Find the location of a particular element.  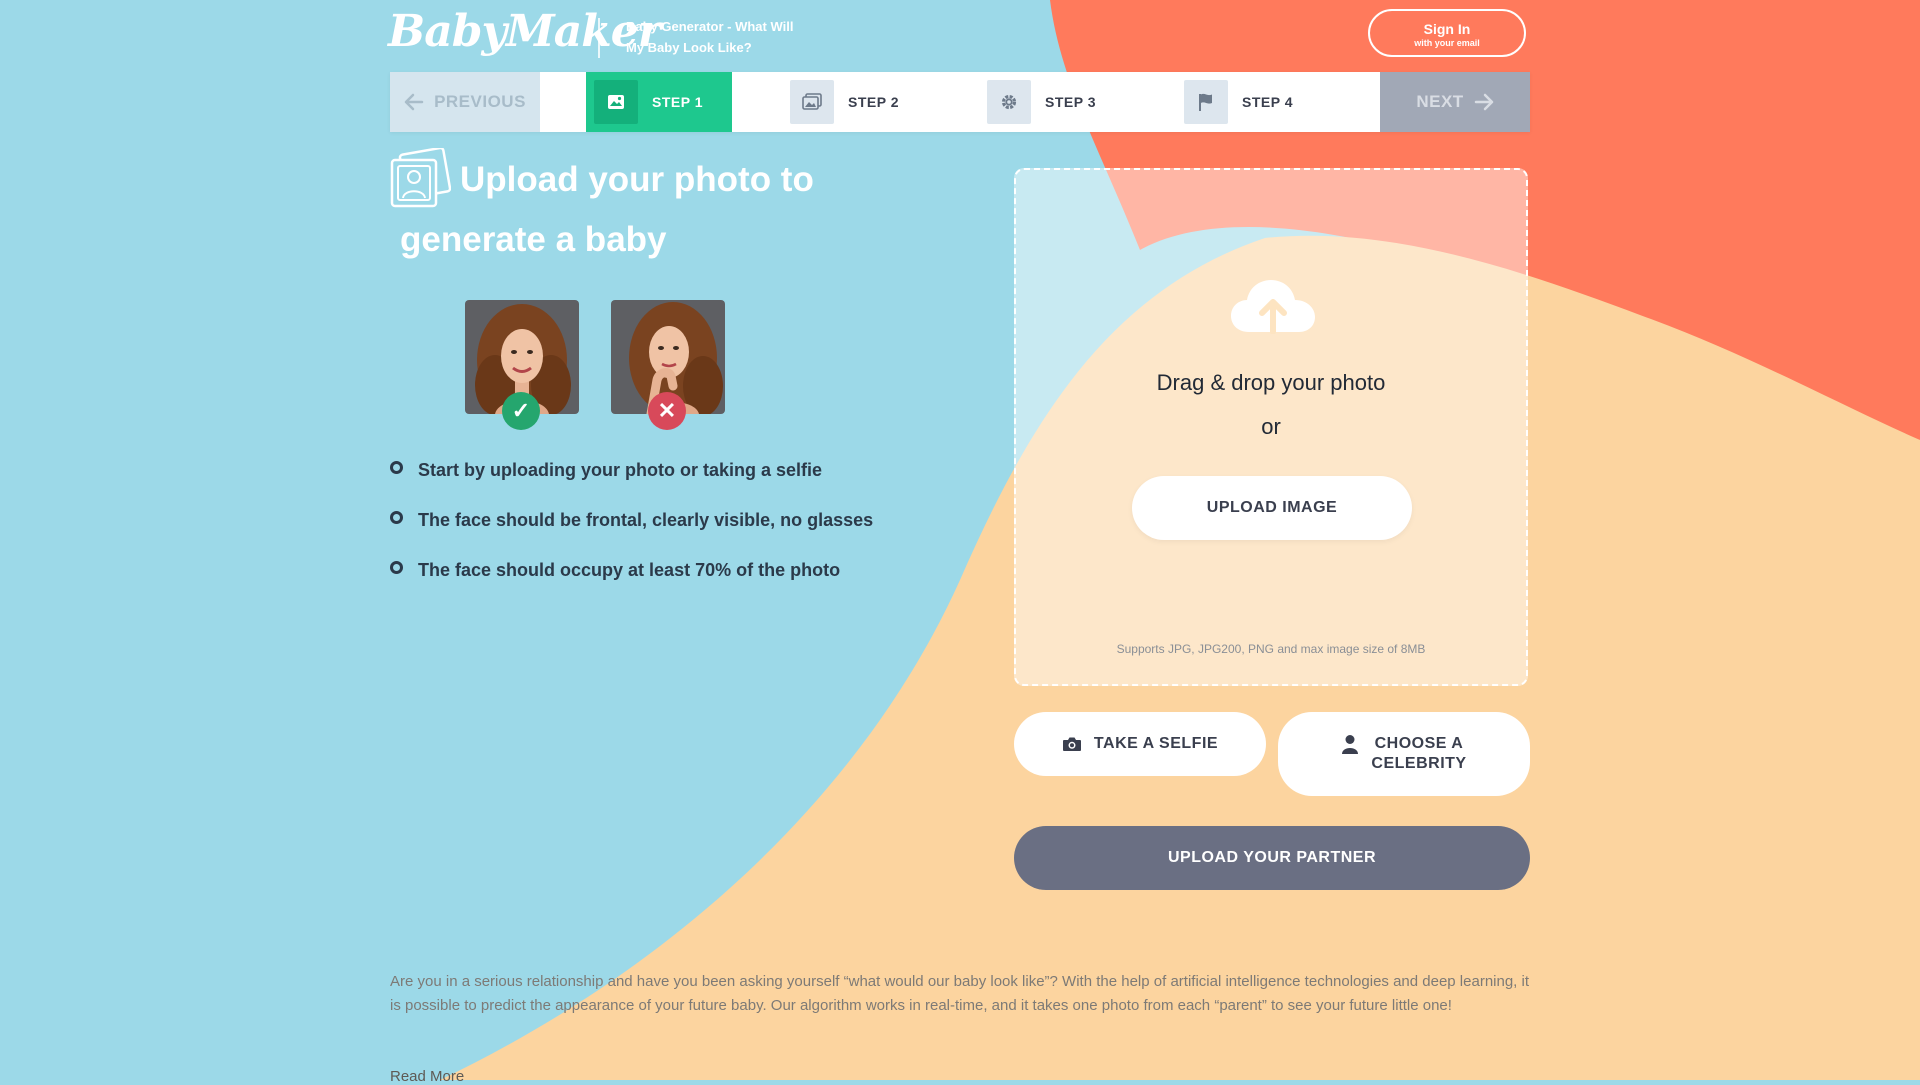

choose-celebrity-label-line1: CHOOSE A is located at coordinates (1419, 743).